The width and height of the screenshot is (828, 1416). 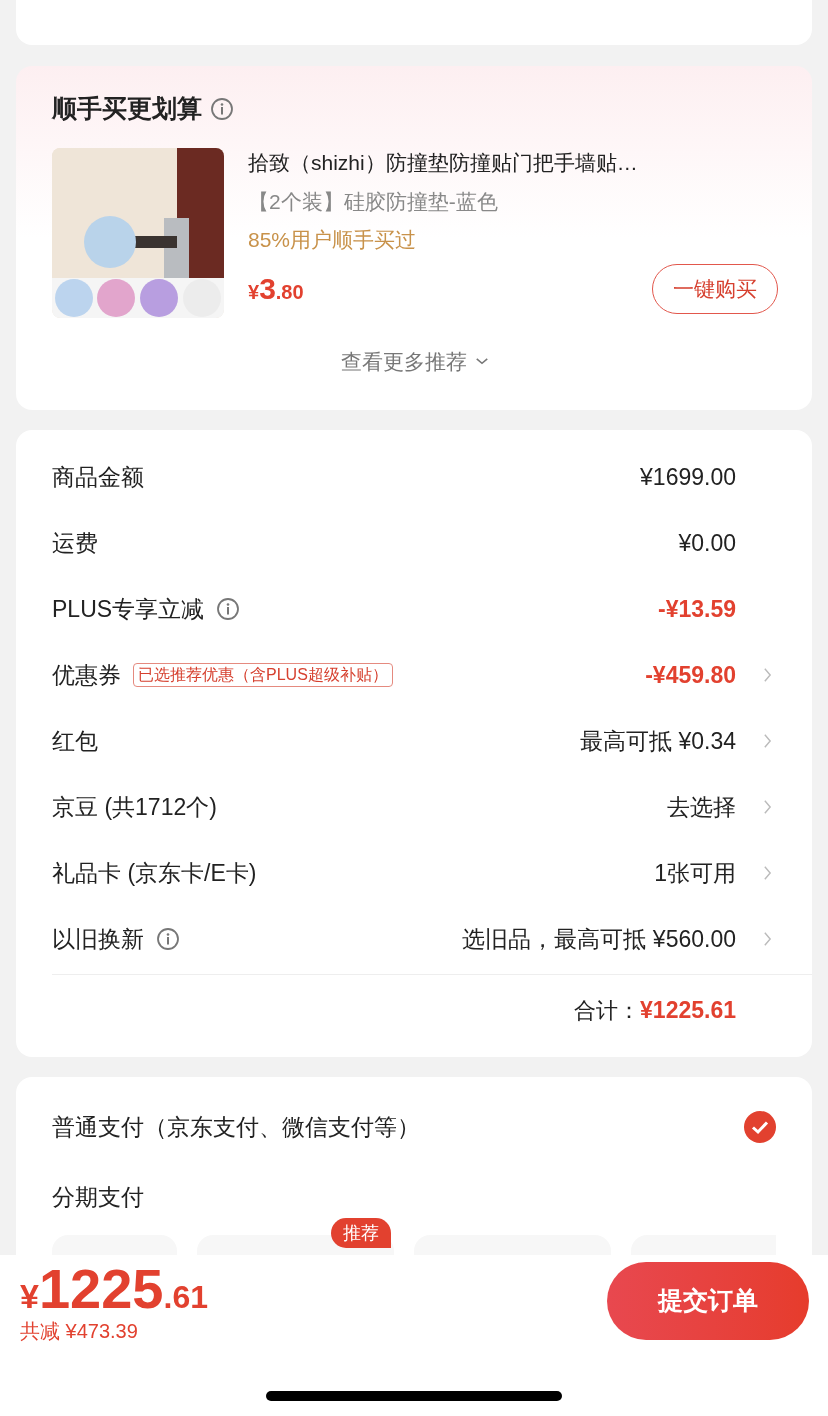 What do you see at coordinates (86, 675) in the screenshot?
I see `row-label: 优惠券` at bounding box center [86, 675].